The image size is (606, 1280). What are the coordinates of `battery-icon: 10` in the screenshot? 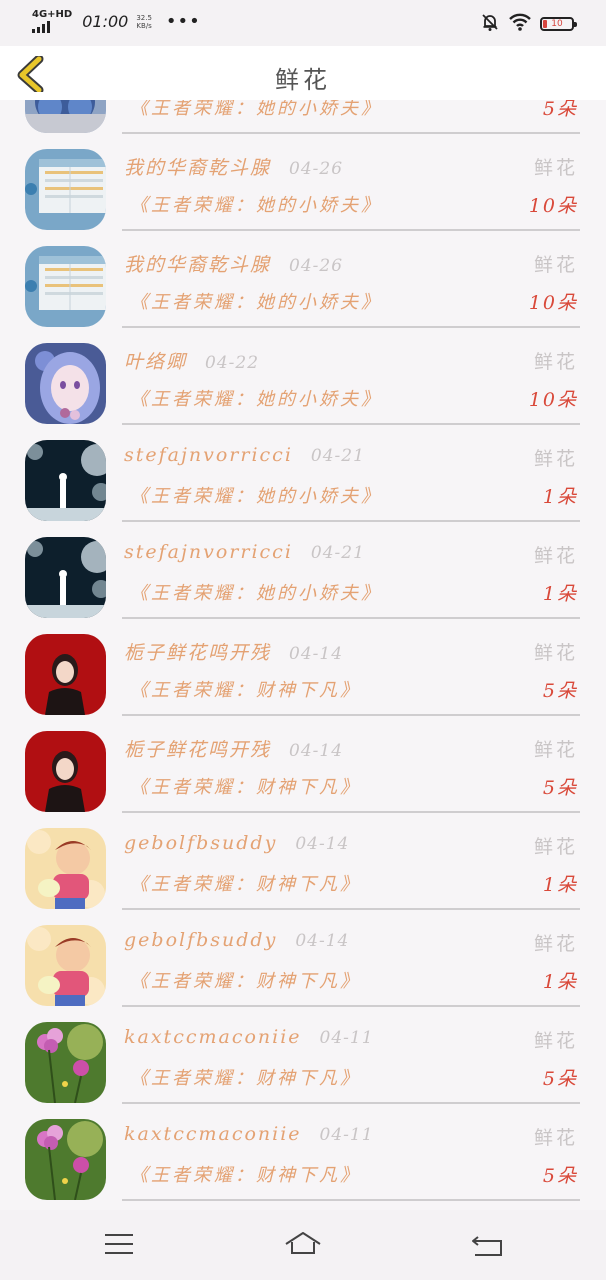 It's located at (558, 24).